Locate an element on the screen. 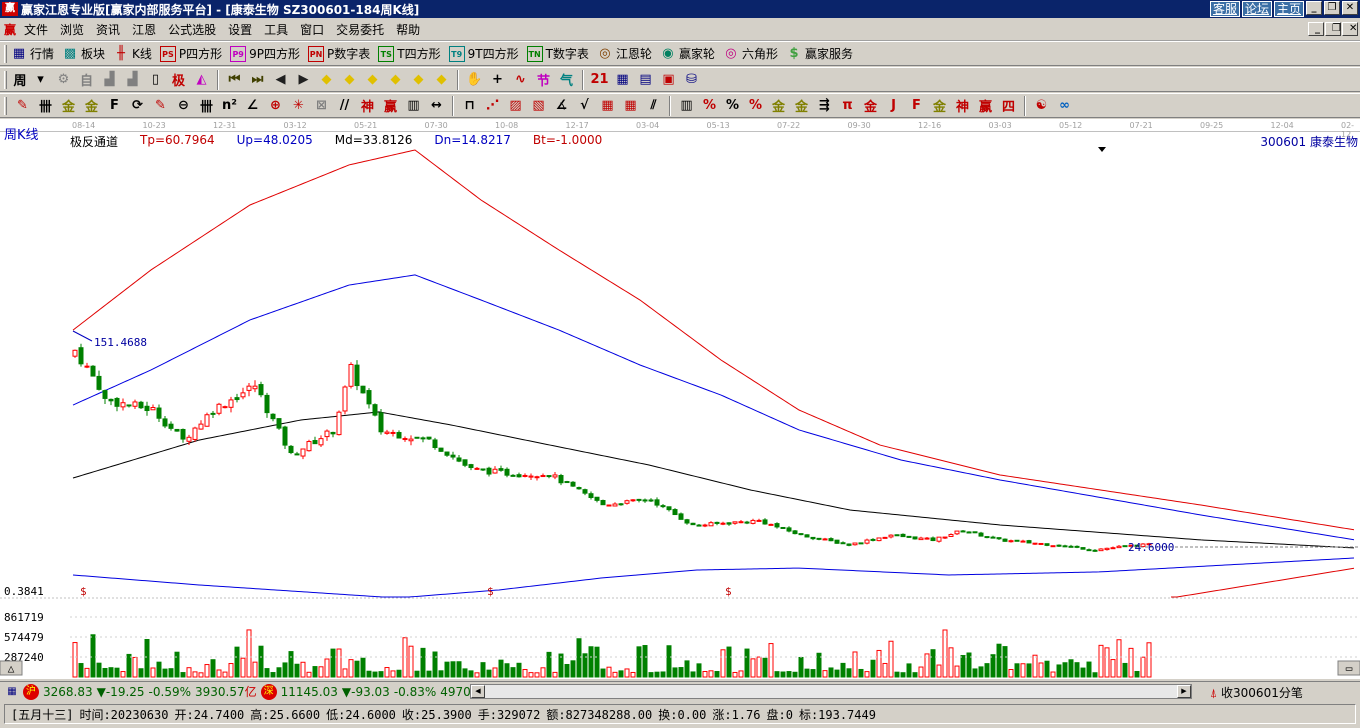 Image resolution: width=1360 pixels, height=728 pixels. network-icon: ⛁ is located at coordinates (691, 80).